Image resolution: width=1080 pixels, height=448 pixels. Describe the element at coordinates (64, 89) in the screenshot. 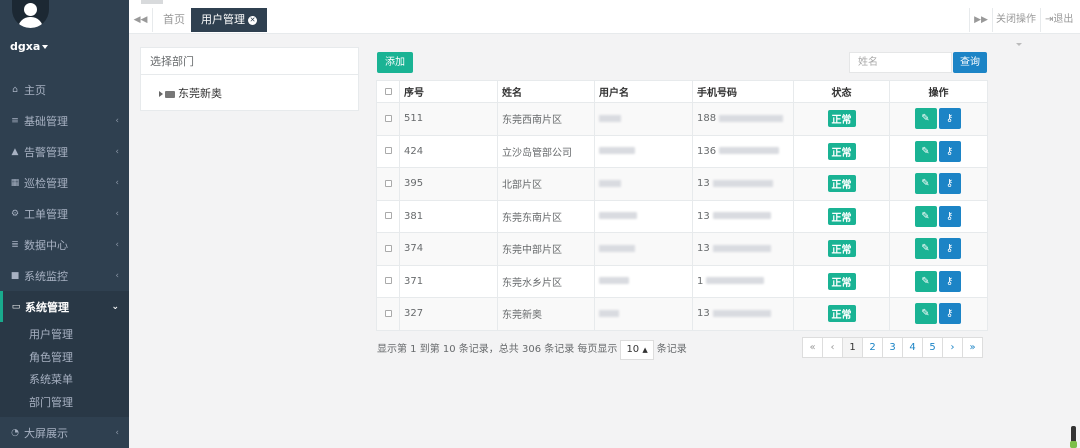

I see `sidebar-item-home: ⌂ 主页` at that location.